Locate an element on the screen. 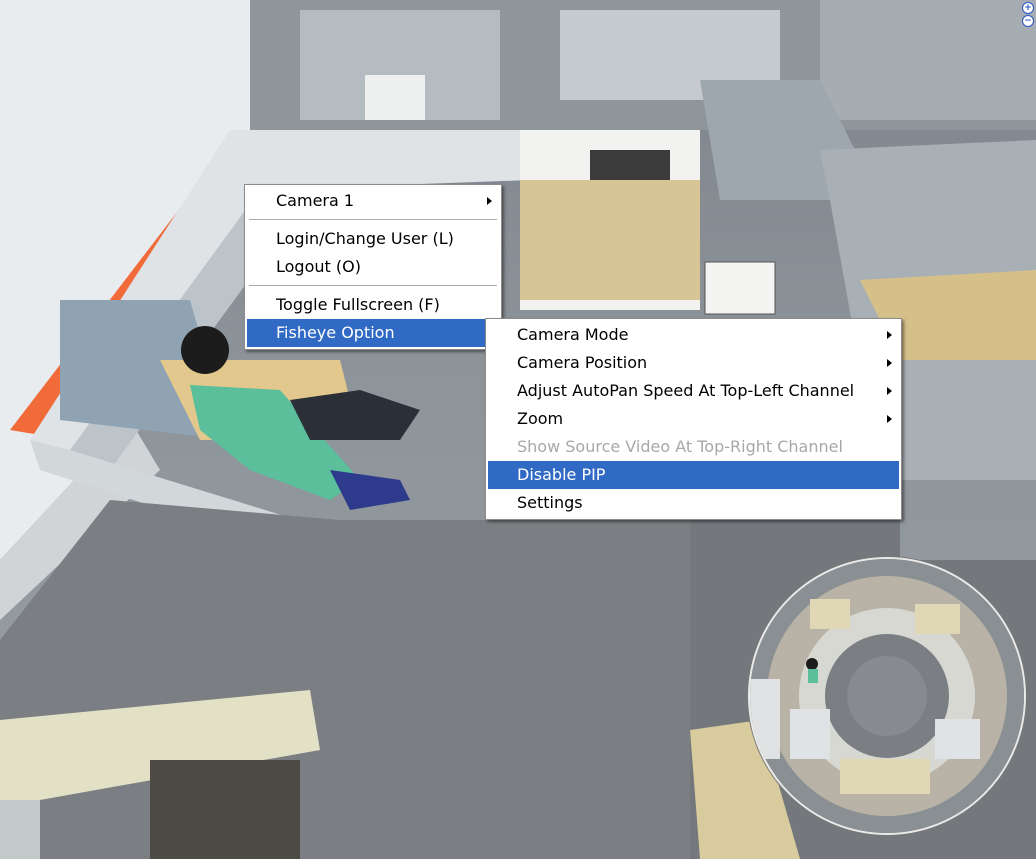  menu-item-camera-position: Camera Position is located at coordinates (693, 363).